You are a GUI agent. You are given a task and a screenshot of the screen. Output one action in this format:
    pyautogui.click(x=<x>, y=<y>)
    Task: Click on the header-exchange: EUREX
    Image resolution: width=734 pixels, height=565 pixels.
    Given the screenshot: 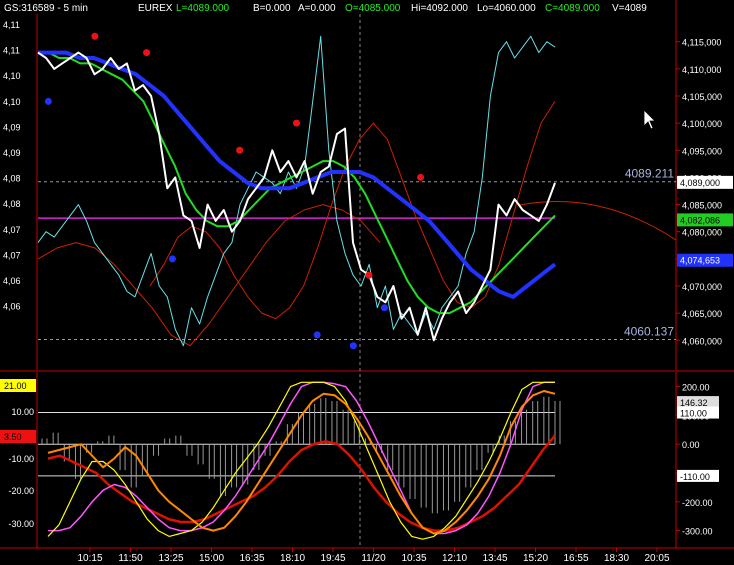 What is the action you would take?
    pyautogui.click(x=155, y=8)
    